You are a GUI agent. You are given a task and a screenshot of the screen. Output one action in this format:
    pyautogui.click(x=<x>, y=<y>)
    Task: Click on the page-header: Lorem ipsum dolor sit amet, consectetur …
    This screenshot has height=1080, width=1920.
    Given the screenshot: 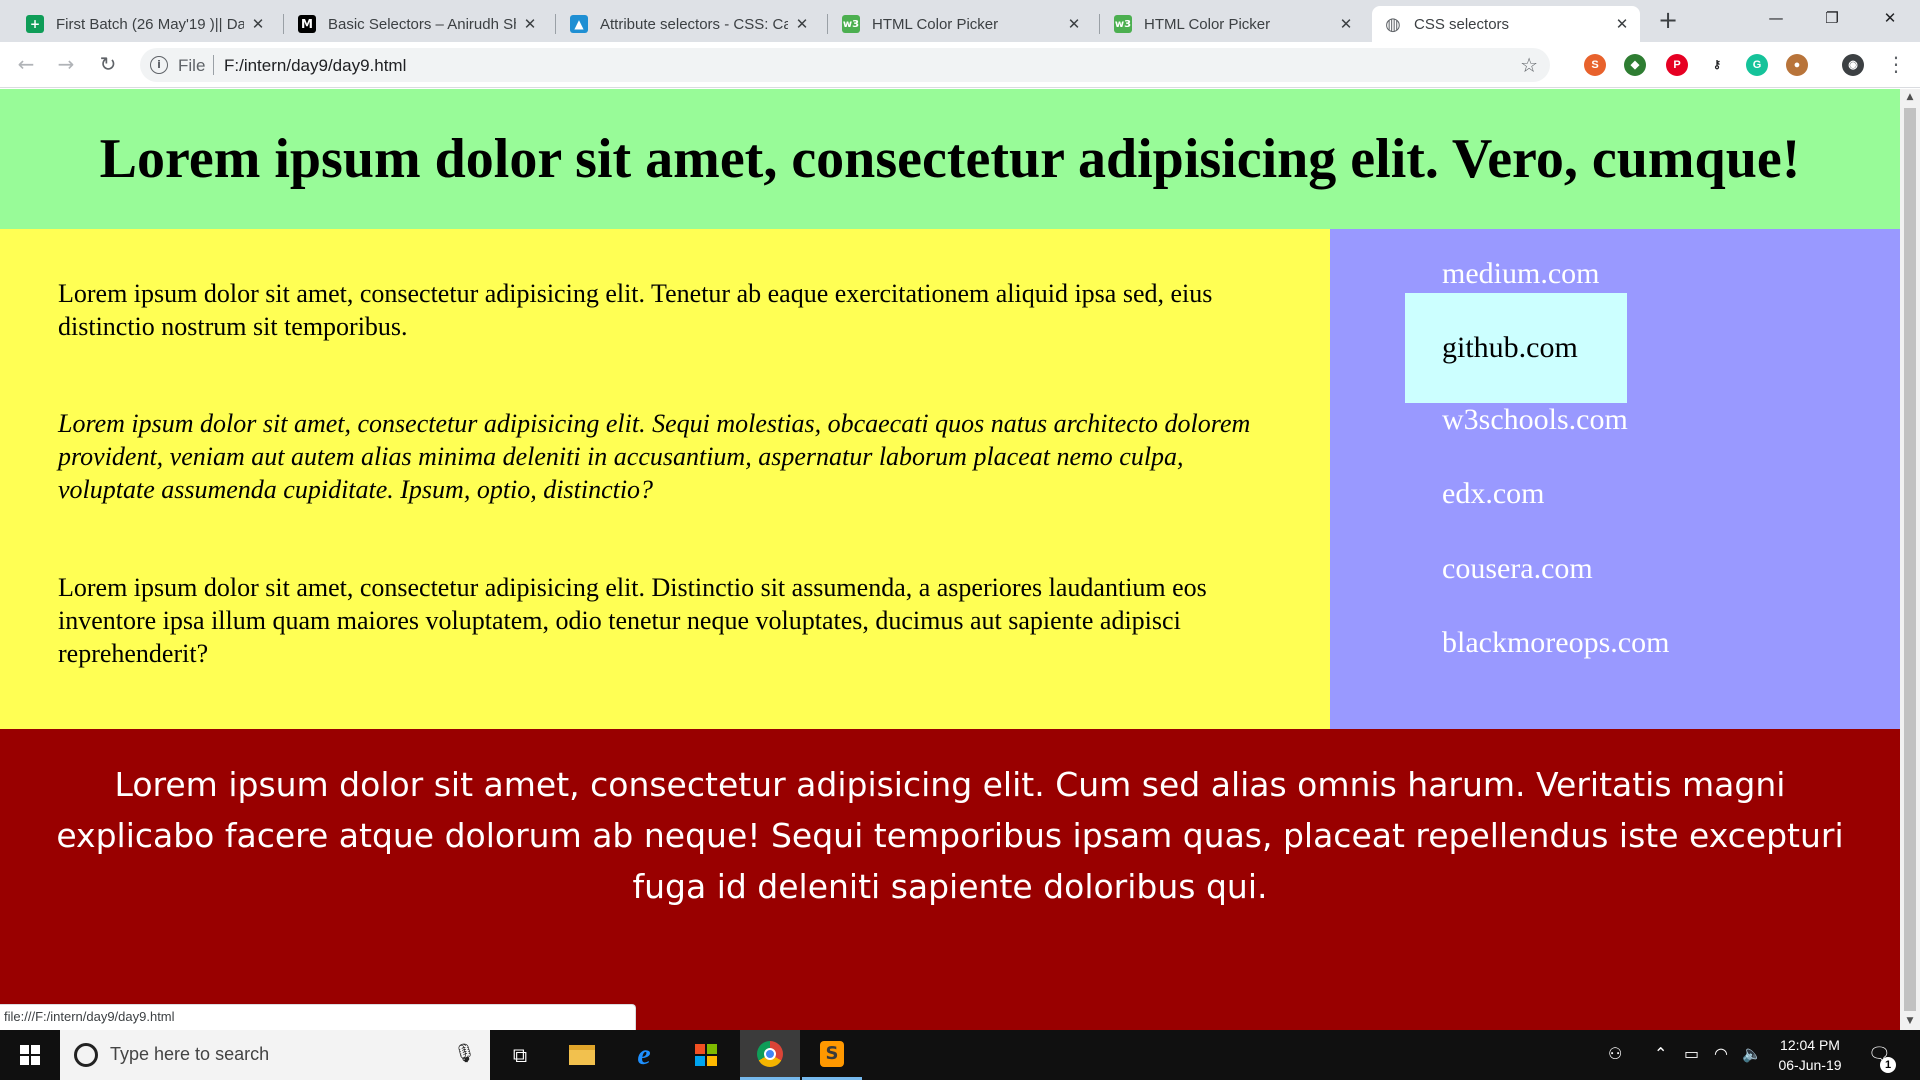 What is the action you would take?
    pyautogui.click(x=950, y=159)
    